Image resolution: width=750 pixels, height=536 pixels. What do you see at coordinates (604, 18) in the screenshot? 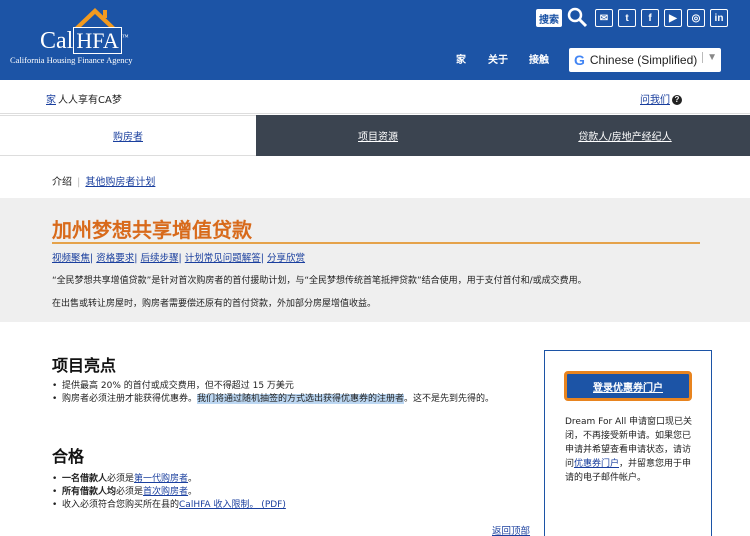
I see `email-icon: ✉` at bounding box center [604, 18].